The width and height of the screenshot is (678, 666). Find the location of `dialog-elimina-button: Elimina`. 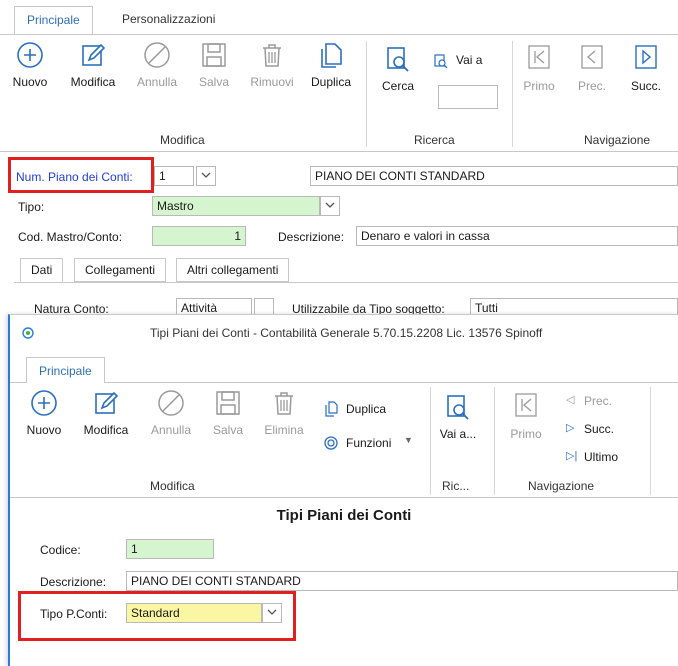

dialog-elimina-button: Elimina is located at coordinates (284, 413).